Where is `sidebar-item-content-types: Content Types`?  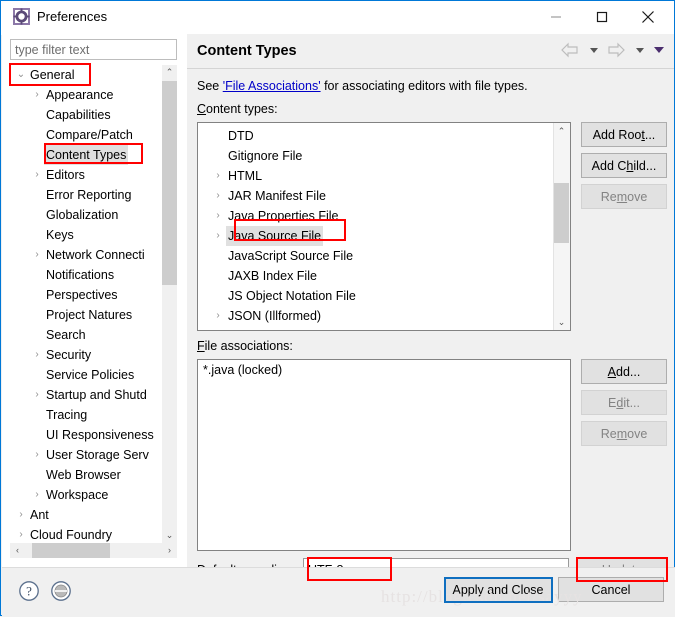
sidebar-item-content-types: Content Types is located at coordinates (86, 155).